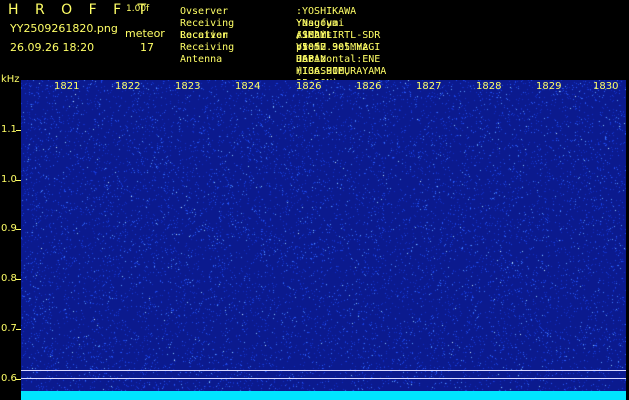 This screenshot has width=629, height=400. I want to click on time-tick-label: 1827, so click(429, 86).